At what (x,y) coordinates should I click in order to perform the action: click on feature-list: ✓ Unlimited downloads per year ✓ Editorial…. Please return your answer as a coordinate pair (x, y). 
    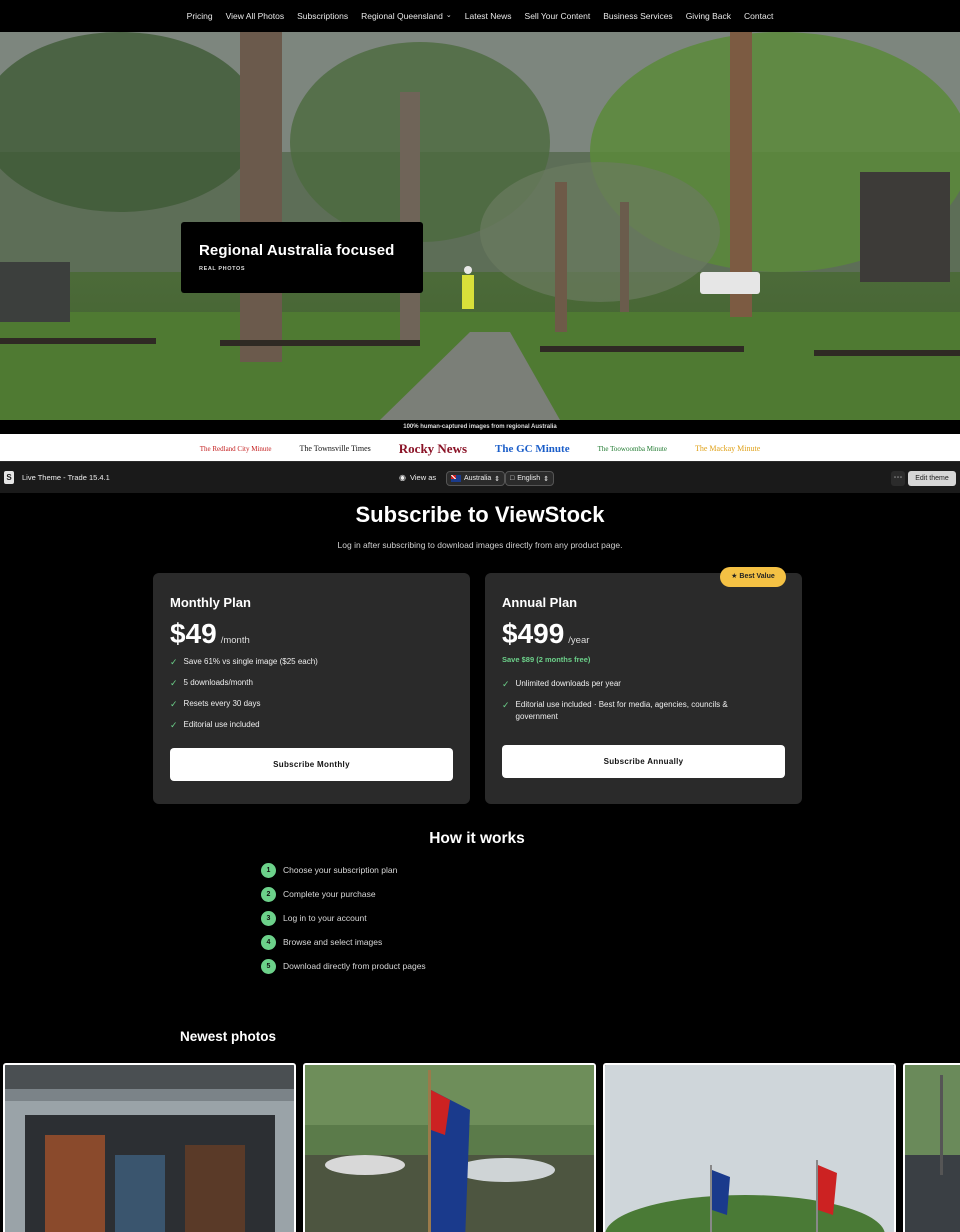
    Looking at the image, I should click on (643, 700).